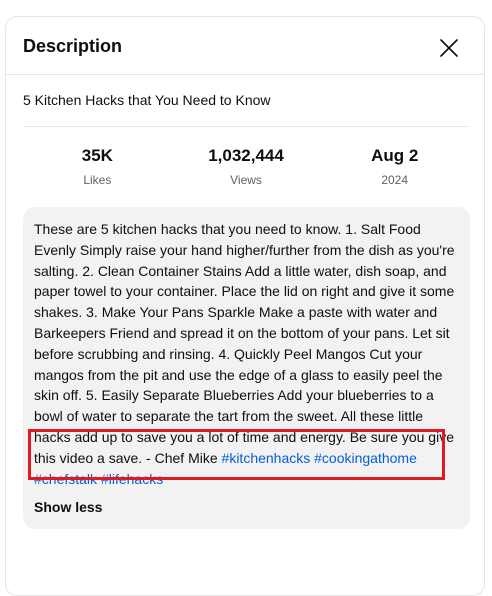 The height and width of the screenshot is (596, 492). I want to click on close-button, so click(449, 48).